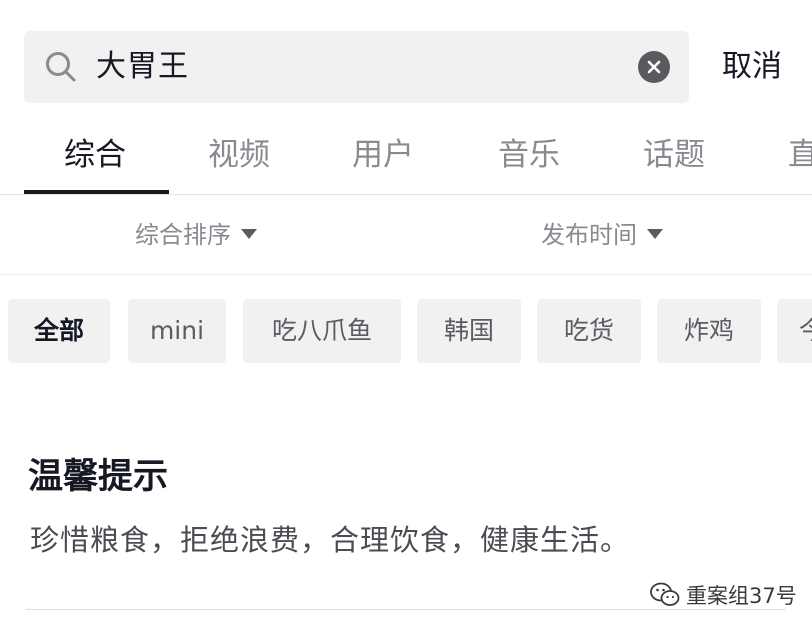  What do you see at coordinates (383, 155) in the screenshot?
I see `tab-users: 用户` at bounding box center [383, 155].